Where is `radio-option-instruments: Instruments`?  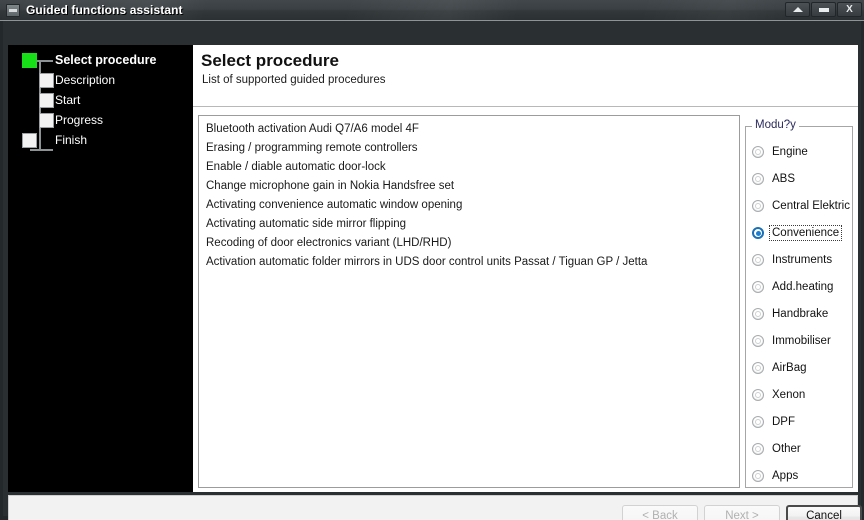
radio-option-instruments: Instruments is located at coordinates (793, 260).